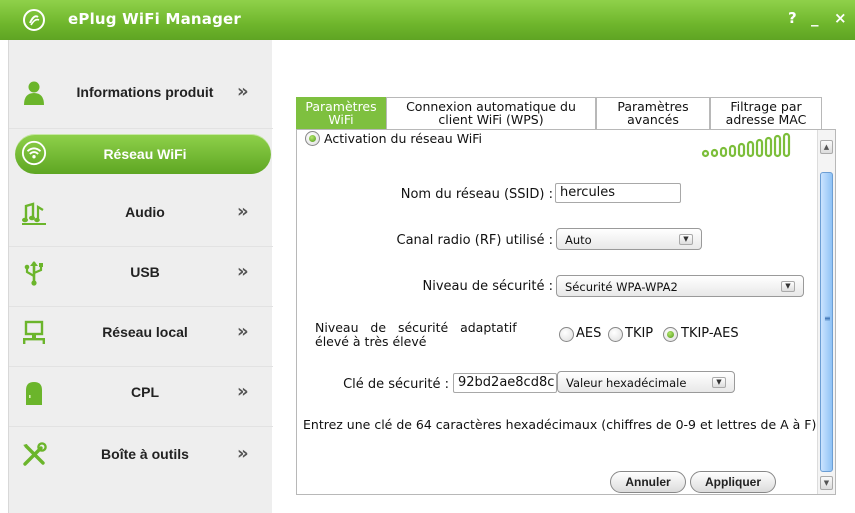  What do you see at coordinates (840, 18) in the screenshot?
I see `close-button: ×` at bounding box center [840, 18].